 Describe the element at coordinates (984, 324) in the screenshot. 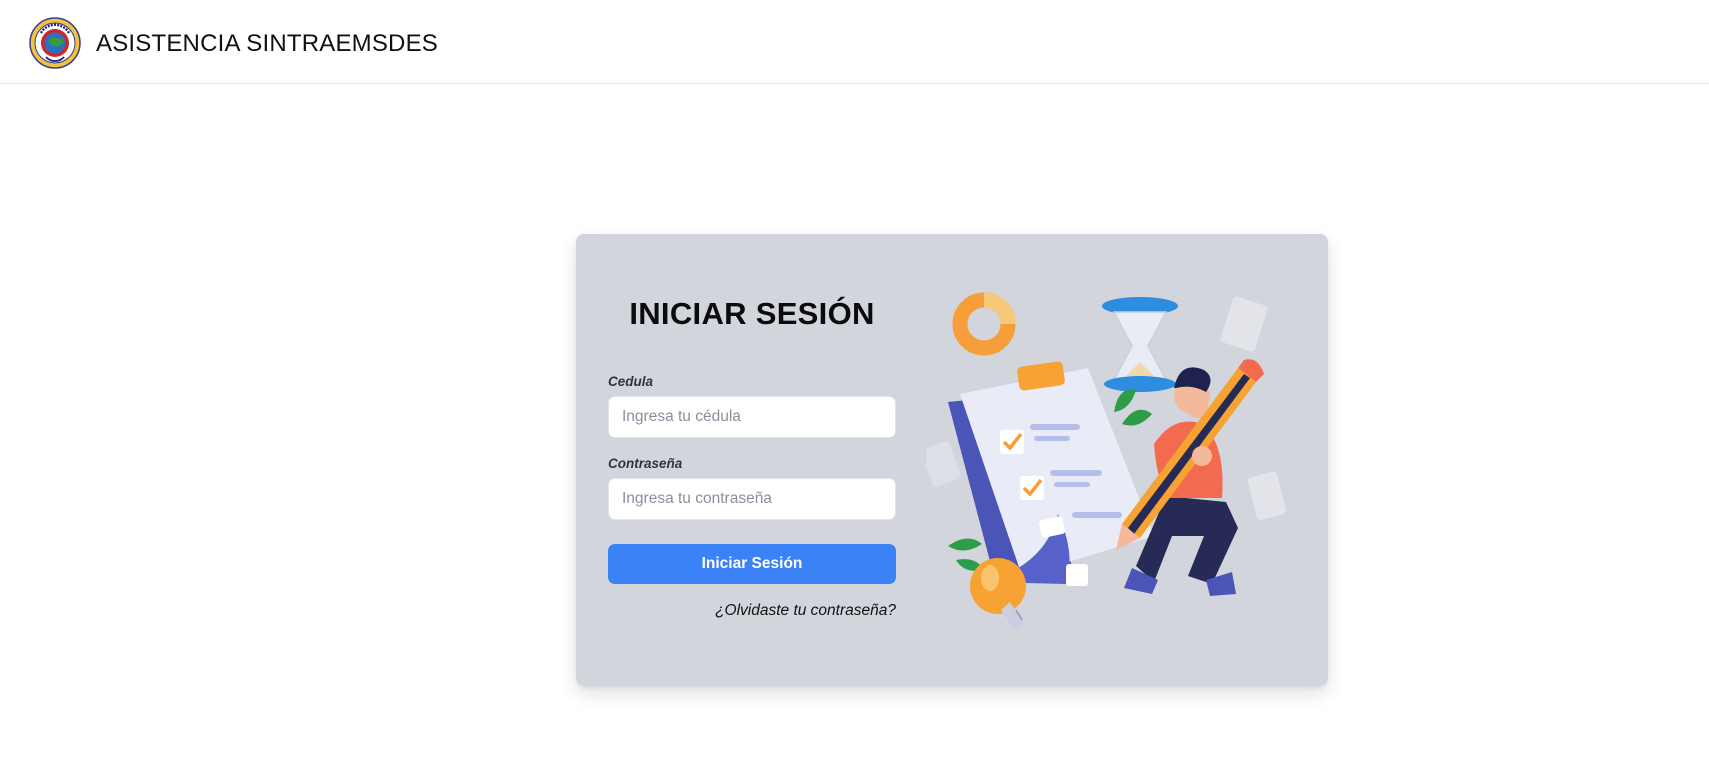

I see `donut-chart-icon` at that location.